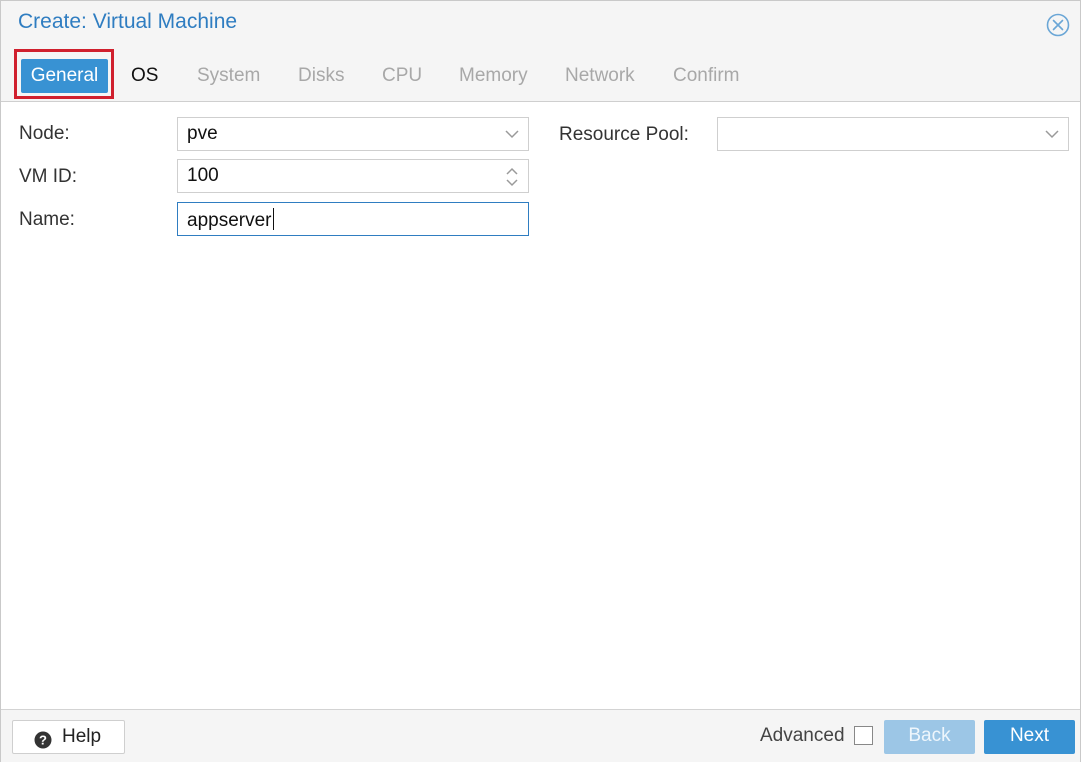 This screenshot has height=762, width=1081. I want to click on node-value: pve, so click(202, 133).